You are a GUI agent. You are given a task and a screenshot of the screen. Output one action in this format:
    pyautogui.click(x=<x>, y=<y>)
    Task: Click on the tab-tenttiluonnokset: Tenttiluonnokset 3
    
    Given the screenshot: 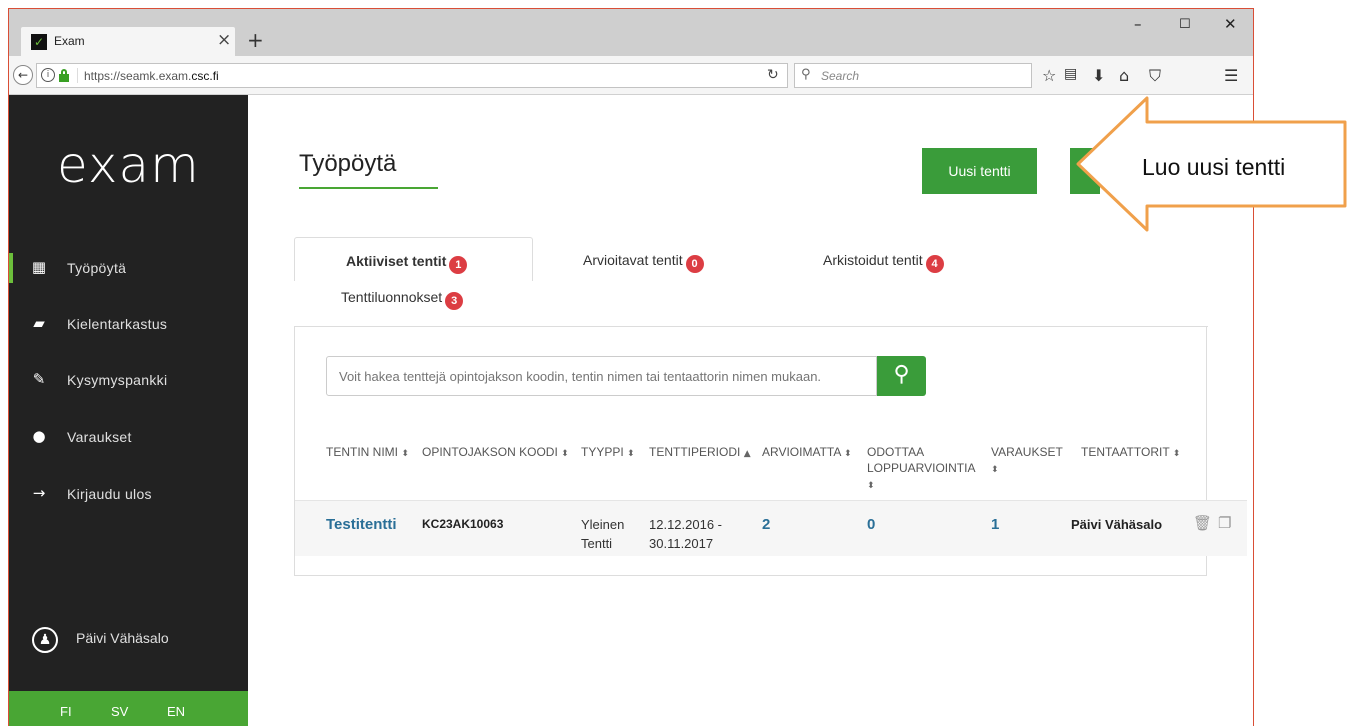 What is the action you would take?
    pyautogui.click(x=438, y=303)
    